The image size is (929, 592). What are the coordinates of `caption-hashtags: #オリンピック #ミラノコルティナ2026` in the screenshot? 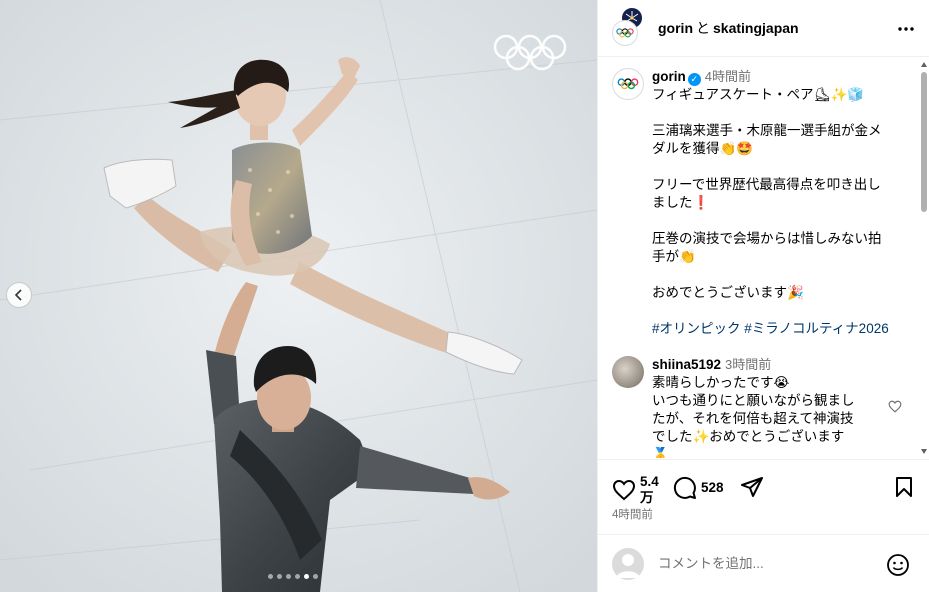 It's located at (780, 329).